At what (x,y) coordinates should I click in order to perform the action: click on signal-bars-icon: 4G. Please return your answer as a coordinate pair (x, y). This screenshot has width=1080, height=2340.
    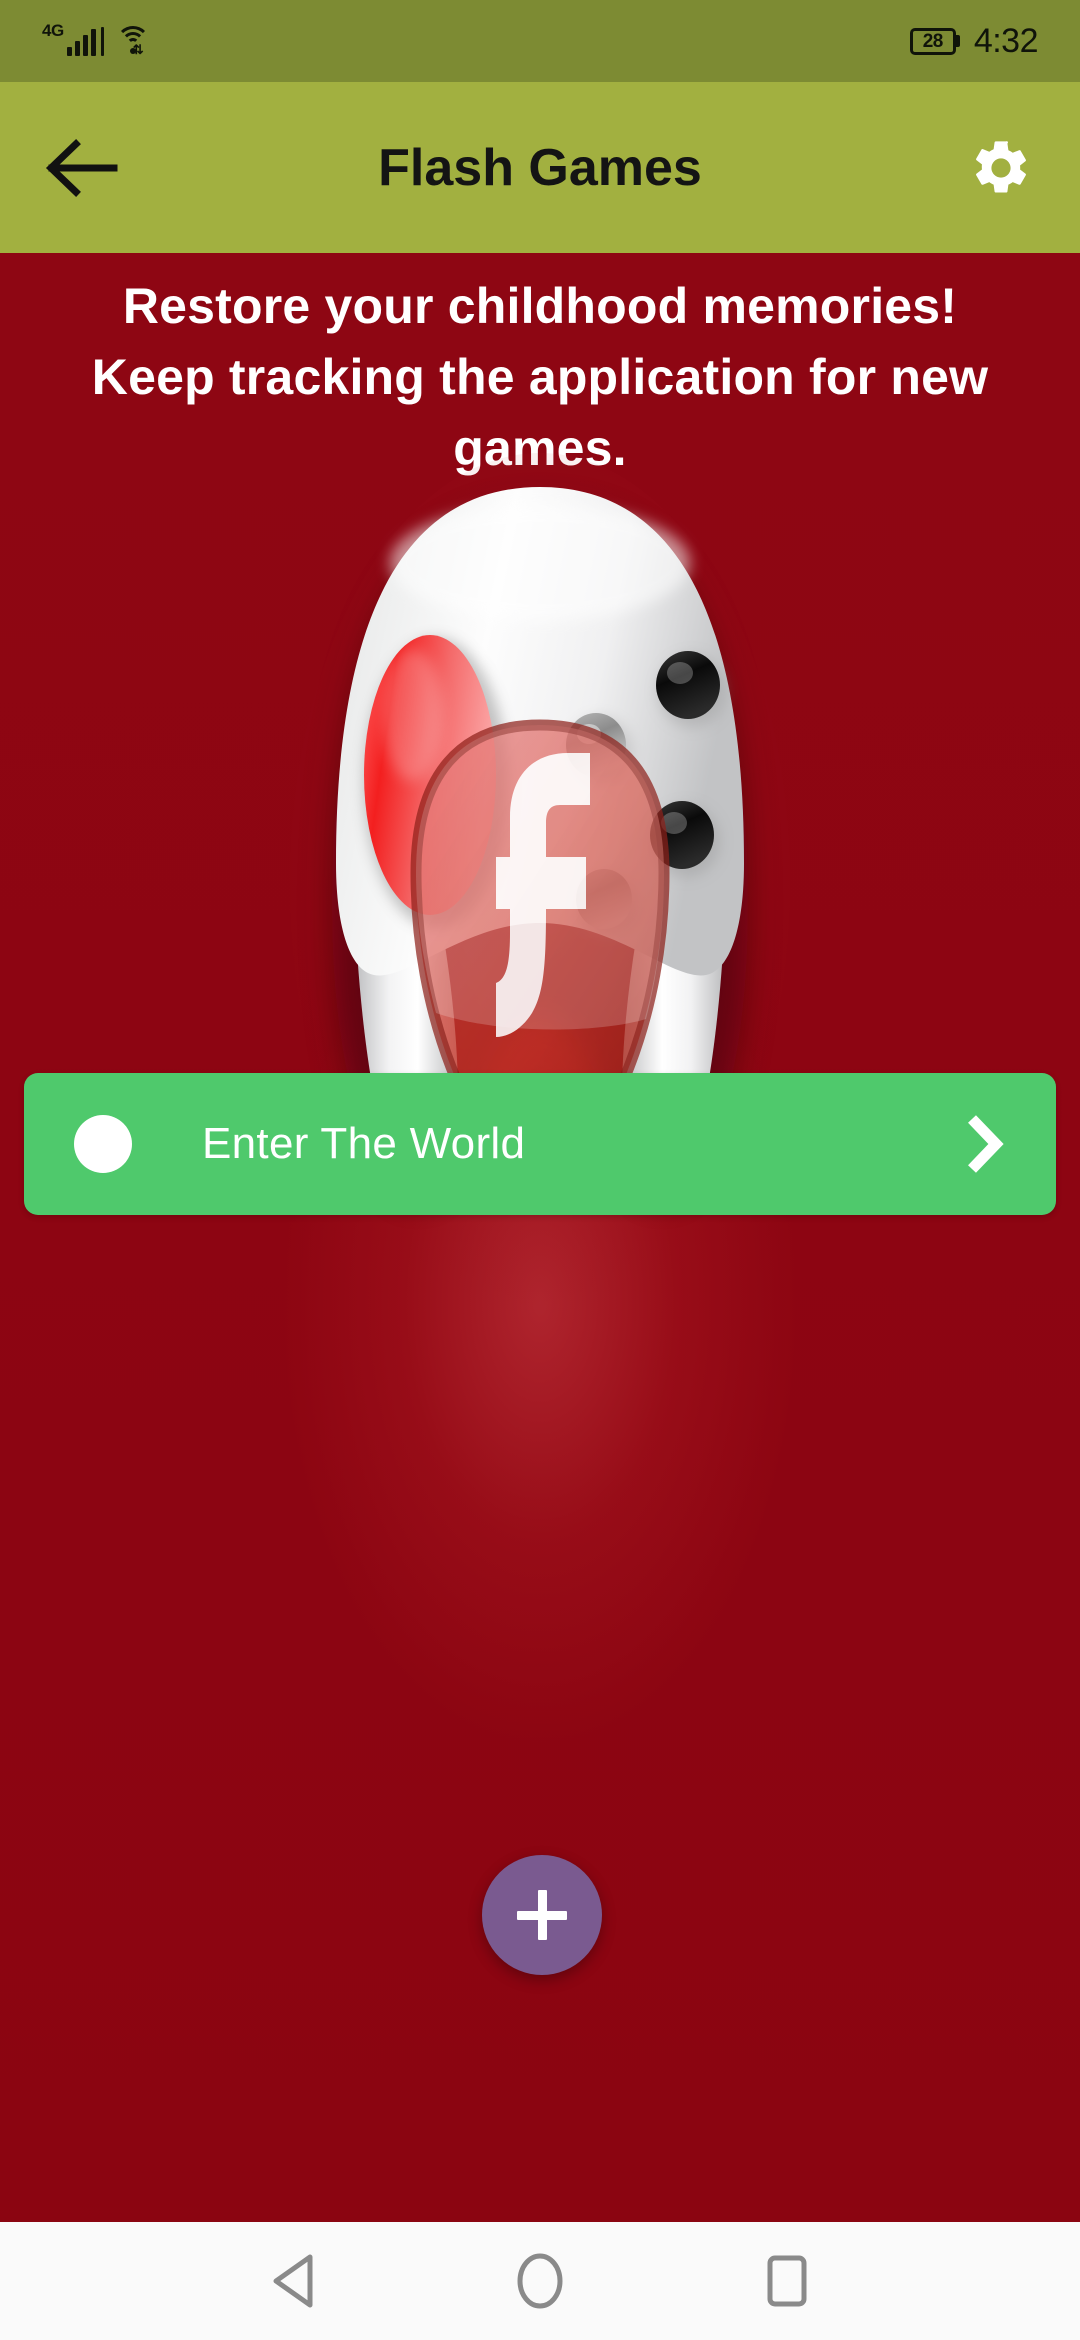
    Looking at the image, I should click on (73, 39).